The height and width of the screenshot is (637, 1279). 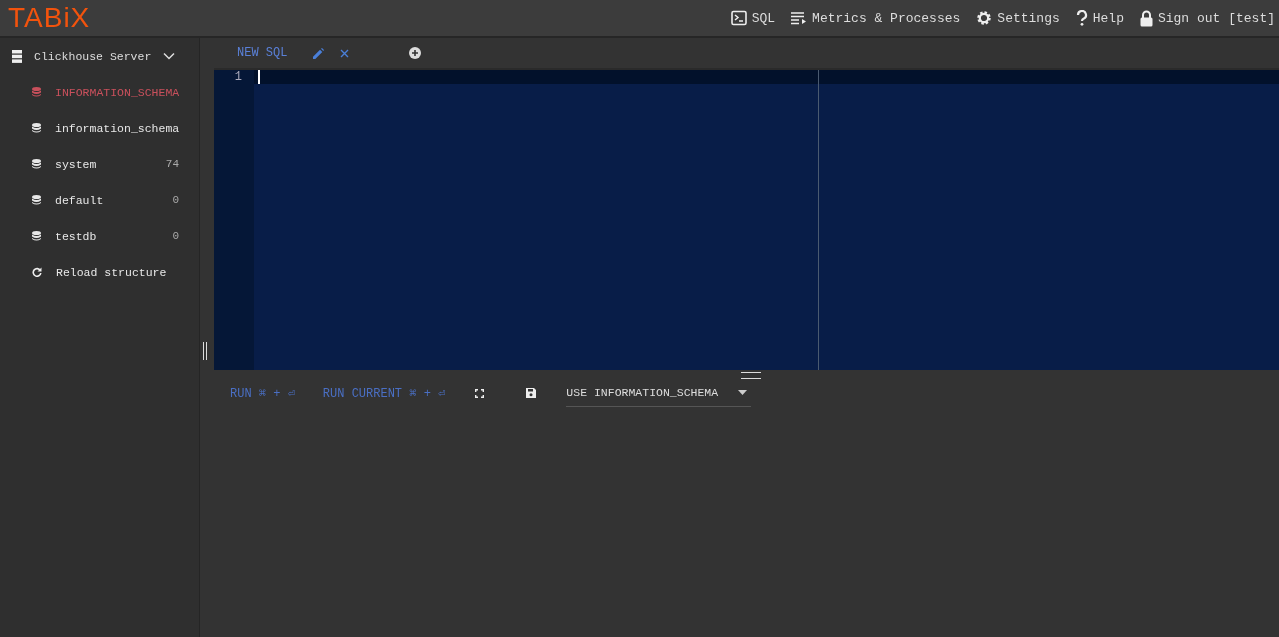 I want to click on fullscreen-icon, so click(x=480, y=393).